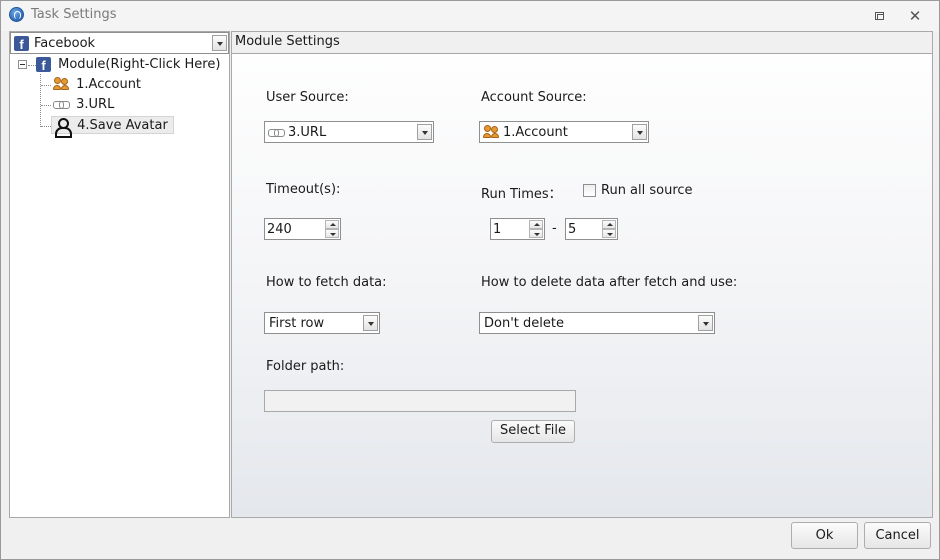 The image size is (940, 560). Describe the element at coordinates (597, 323) in the screenshot. I see `delete-data-select: Don't delete` at that location.